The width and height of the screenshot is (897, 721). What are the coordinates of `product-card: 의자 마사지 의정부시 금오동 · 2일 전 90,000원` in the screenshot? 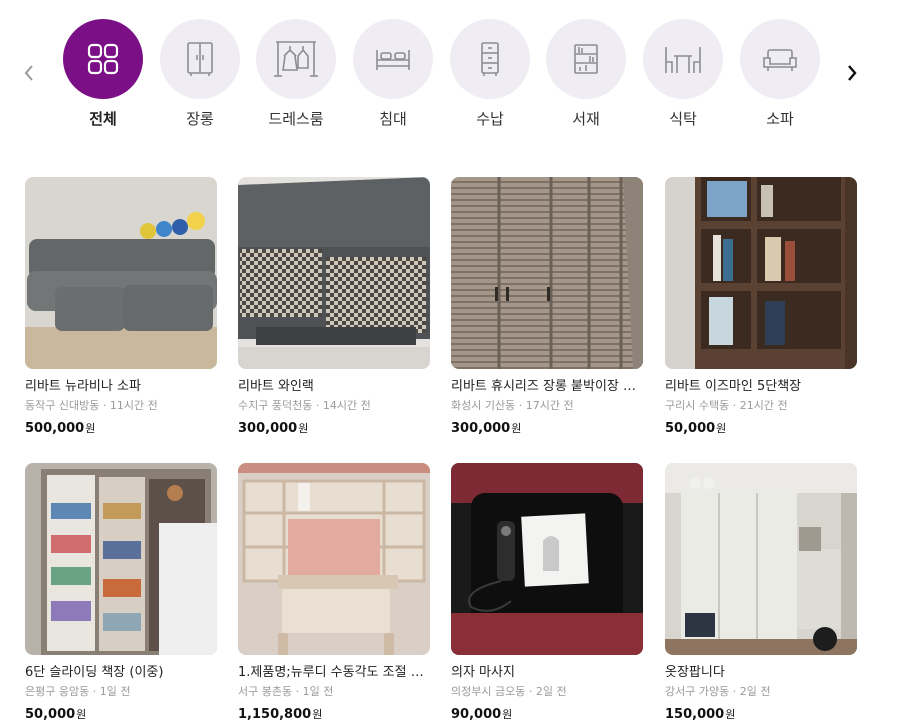 It's located at (547, 592).